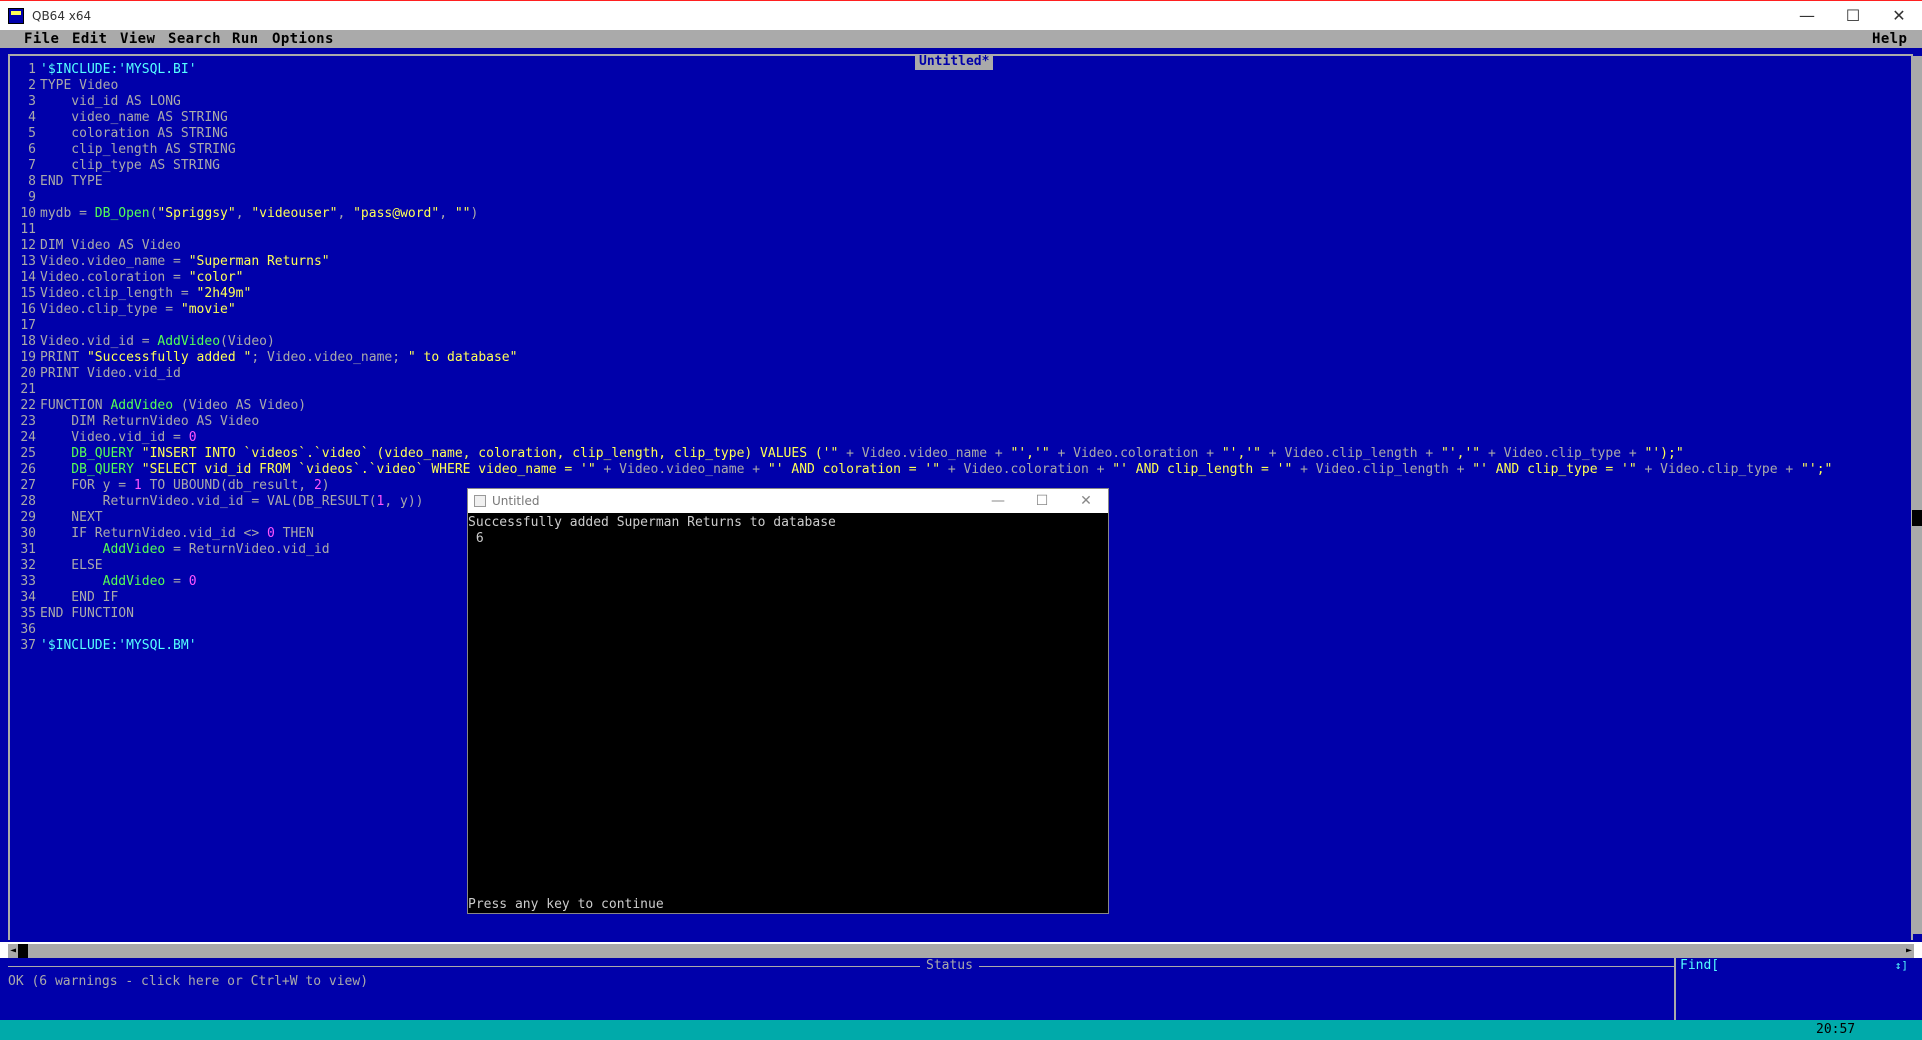 This screenshot has height=1040, width=1922. I want to click on code-token: vid_id AS LONG, so click(110, 101).